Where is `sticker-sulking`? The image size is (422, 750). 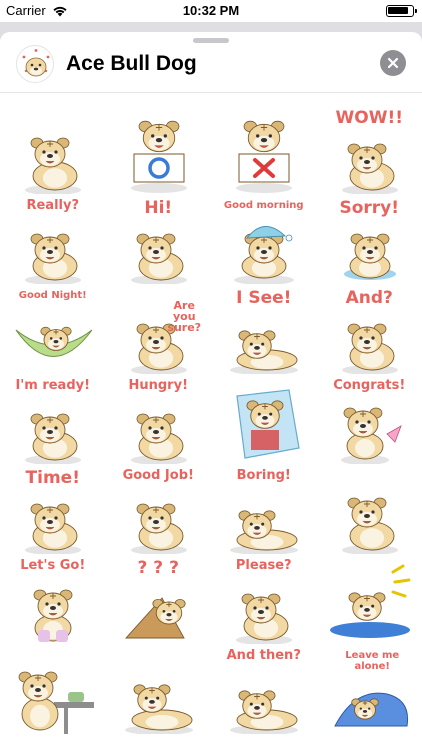
sticker-sulking is located at coordinates (369, 511).